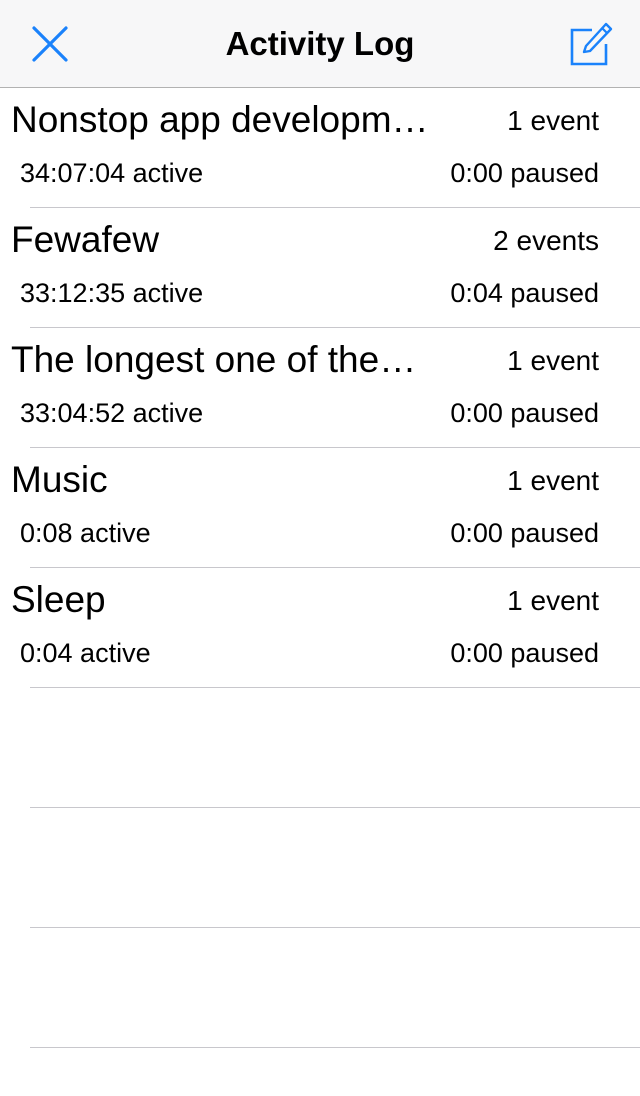 This screenshot has height=1096, width=640. Describe the element at coordinates (546, 240) in the screenshot. I see `event-count: 2 events` at that location.